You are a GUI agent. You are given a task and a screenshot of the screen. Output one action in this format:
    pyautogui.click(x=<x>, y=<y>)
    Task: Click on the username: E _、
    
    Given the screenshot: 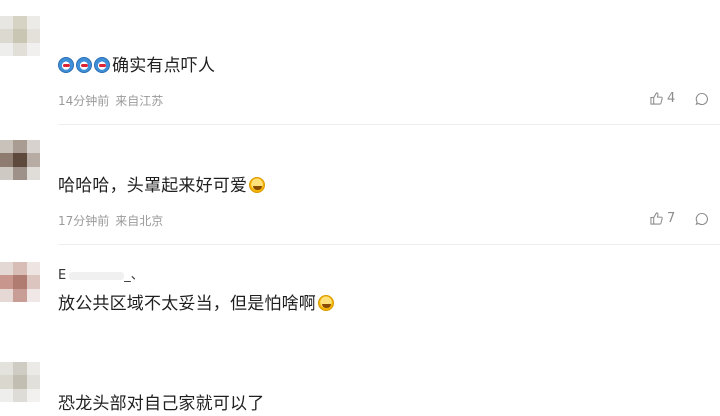 What is the action you would take?
    pyautogui.click(x=101, y=273)
    